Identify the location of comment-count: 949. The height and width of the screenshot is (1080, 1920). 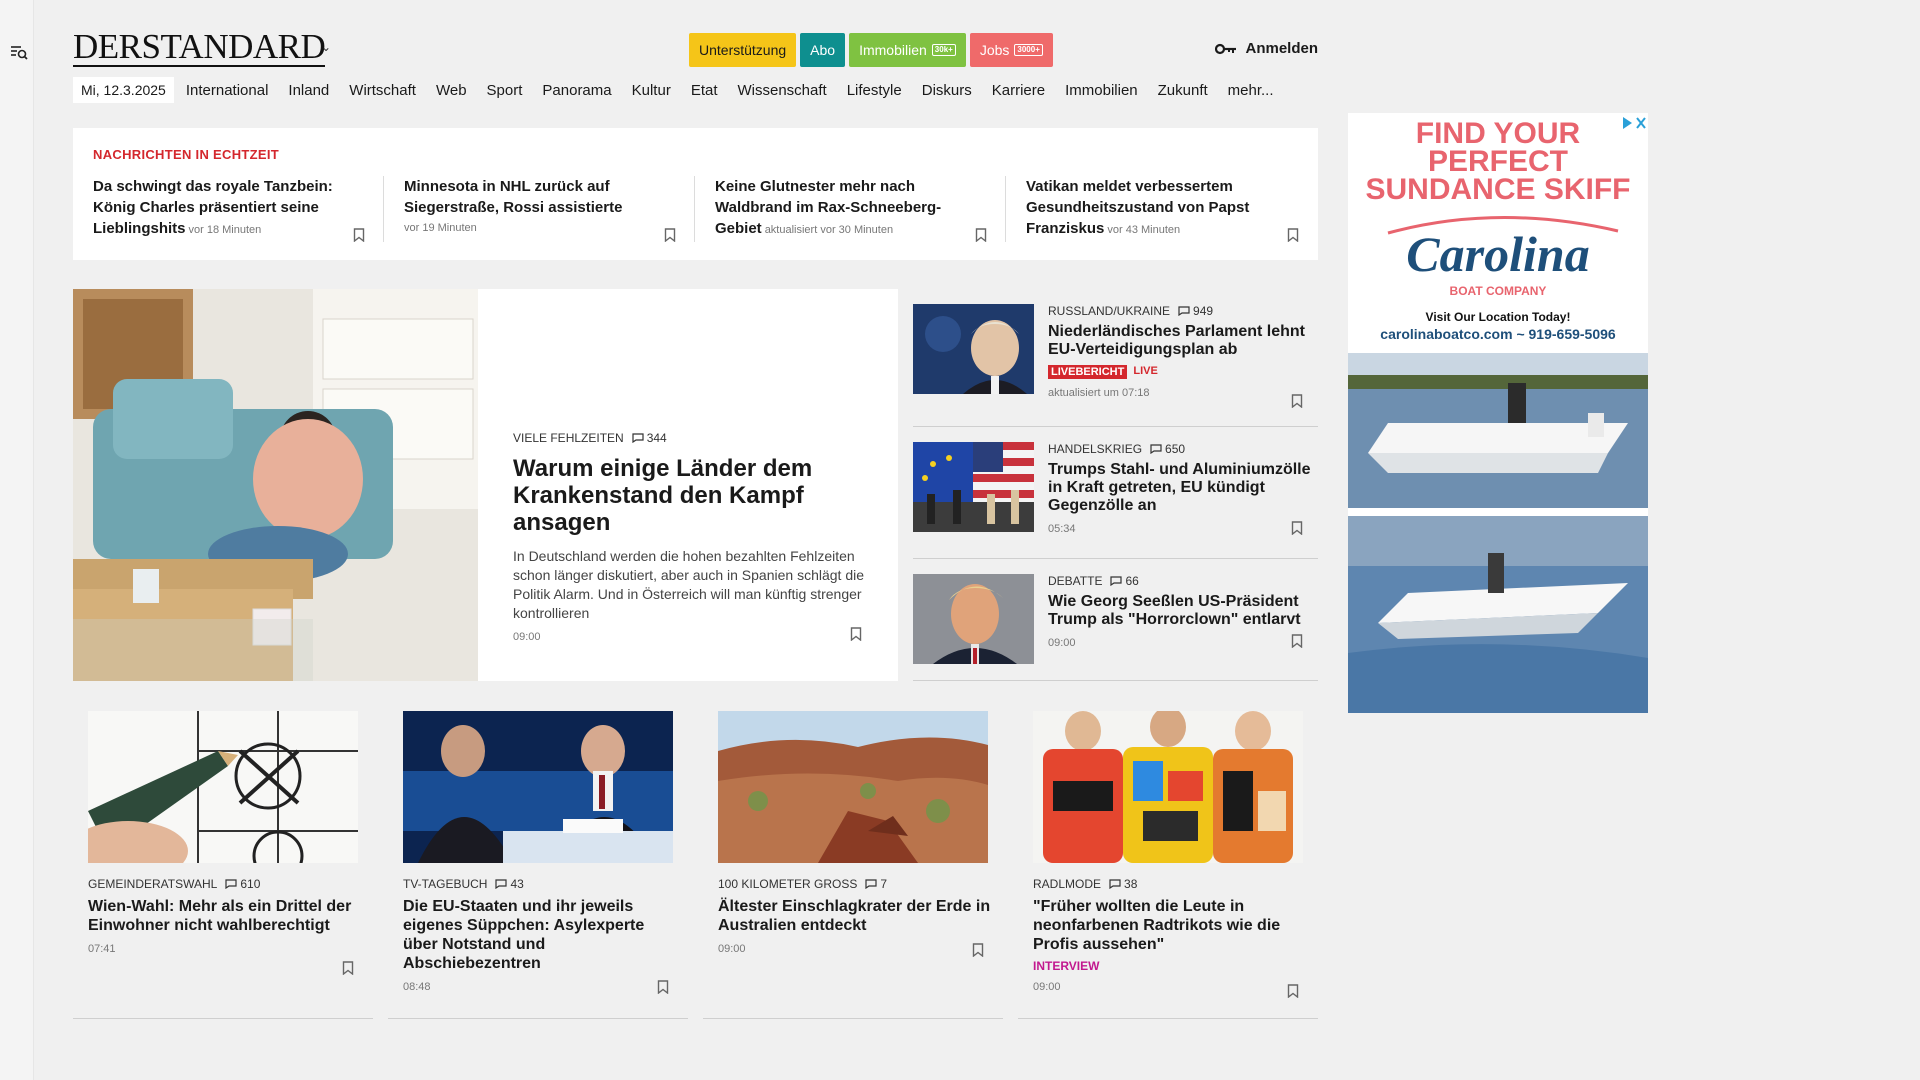
(1195, 311).